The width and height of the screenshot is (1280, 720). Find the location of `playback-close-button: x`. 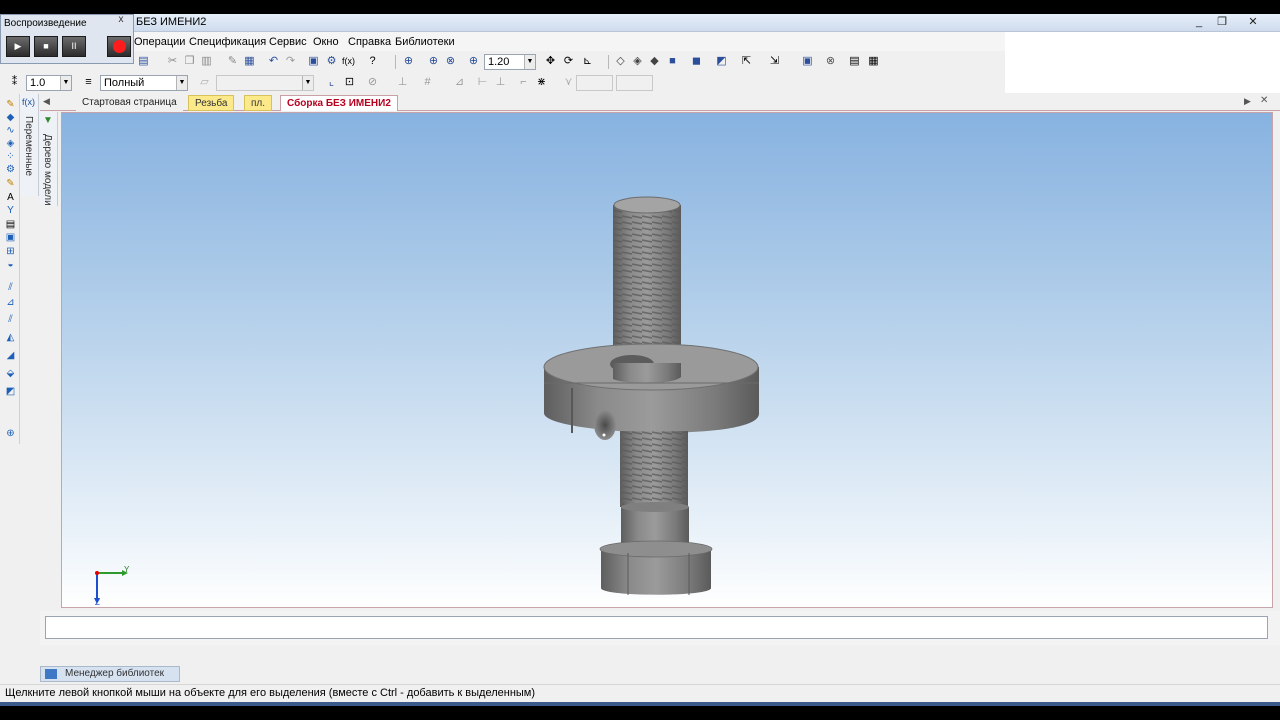

playback-close-button: x is located at coordinates (121, 20).